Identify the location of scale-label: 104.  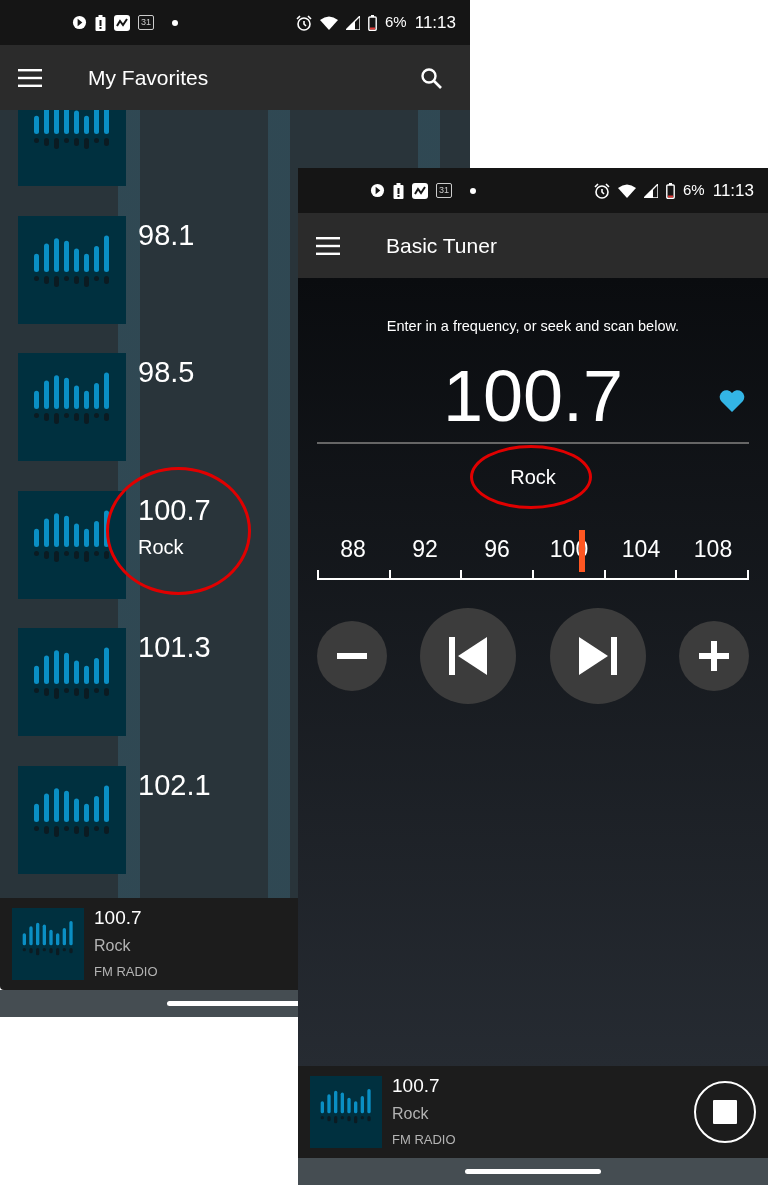
(641, 549).